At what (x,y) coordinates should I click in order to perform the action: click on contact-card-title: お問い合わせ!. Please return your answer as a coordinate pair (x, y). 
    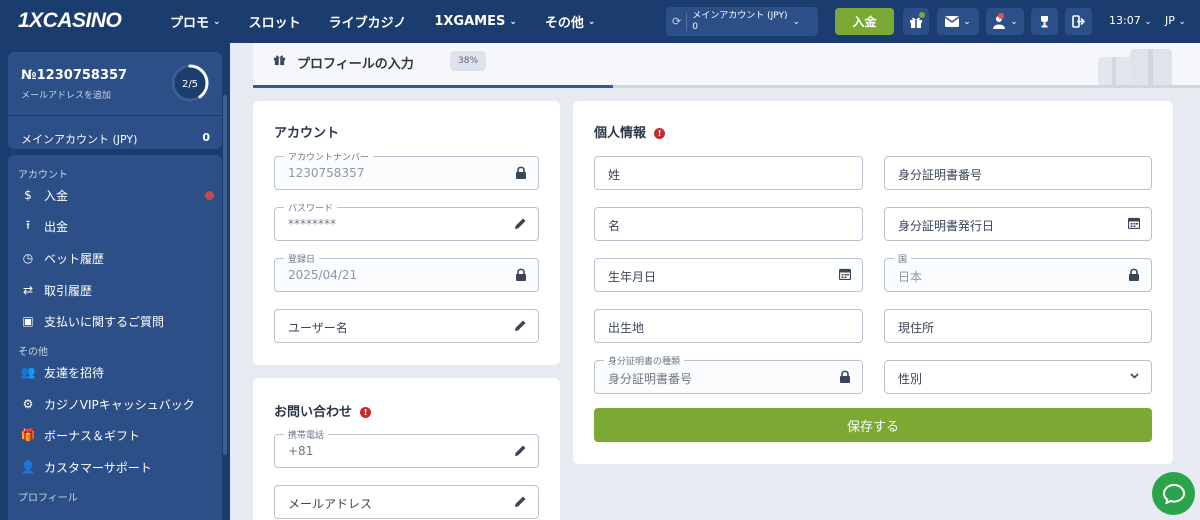
    Looking at the image, I should click on (323, 410).